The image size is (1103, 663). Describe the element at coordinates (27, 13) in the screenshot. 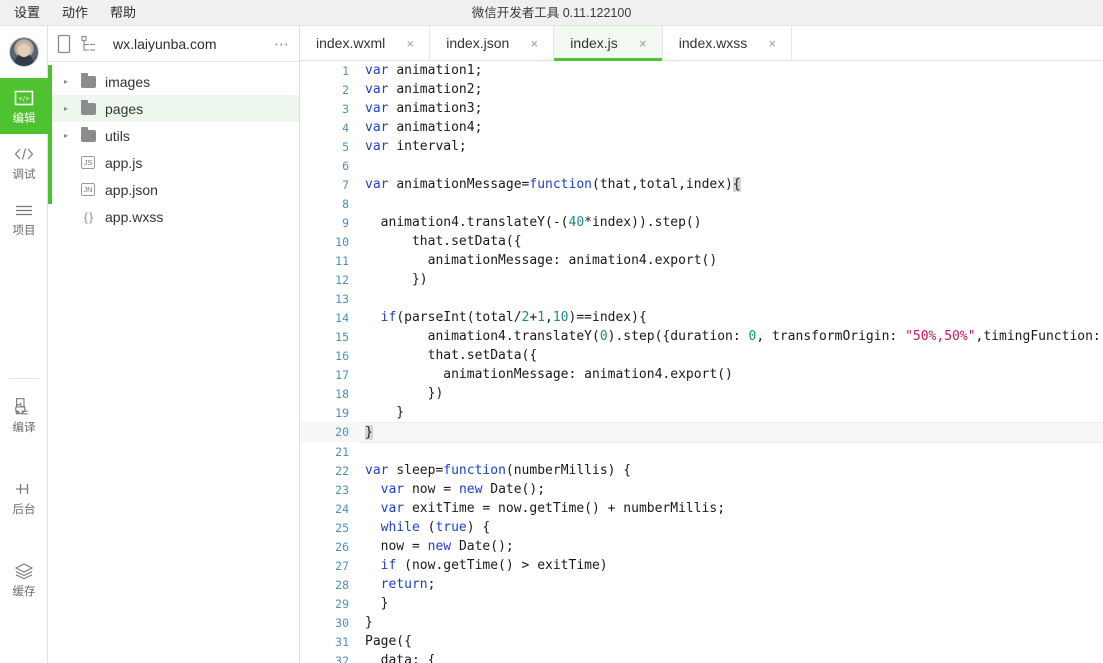

I see `menu-item-0: 设置` at that location.